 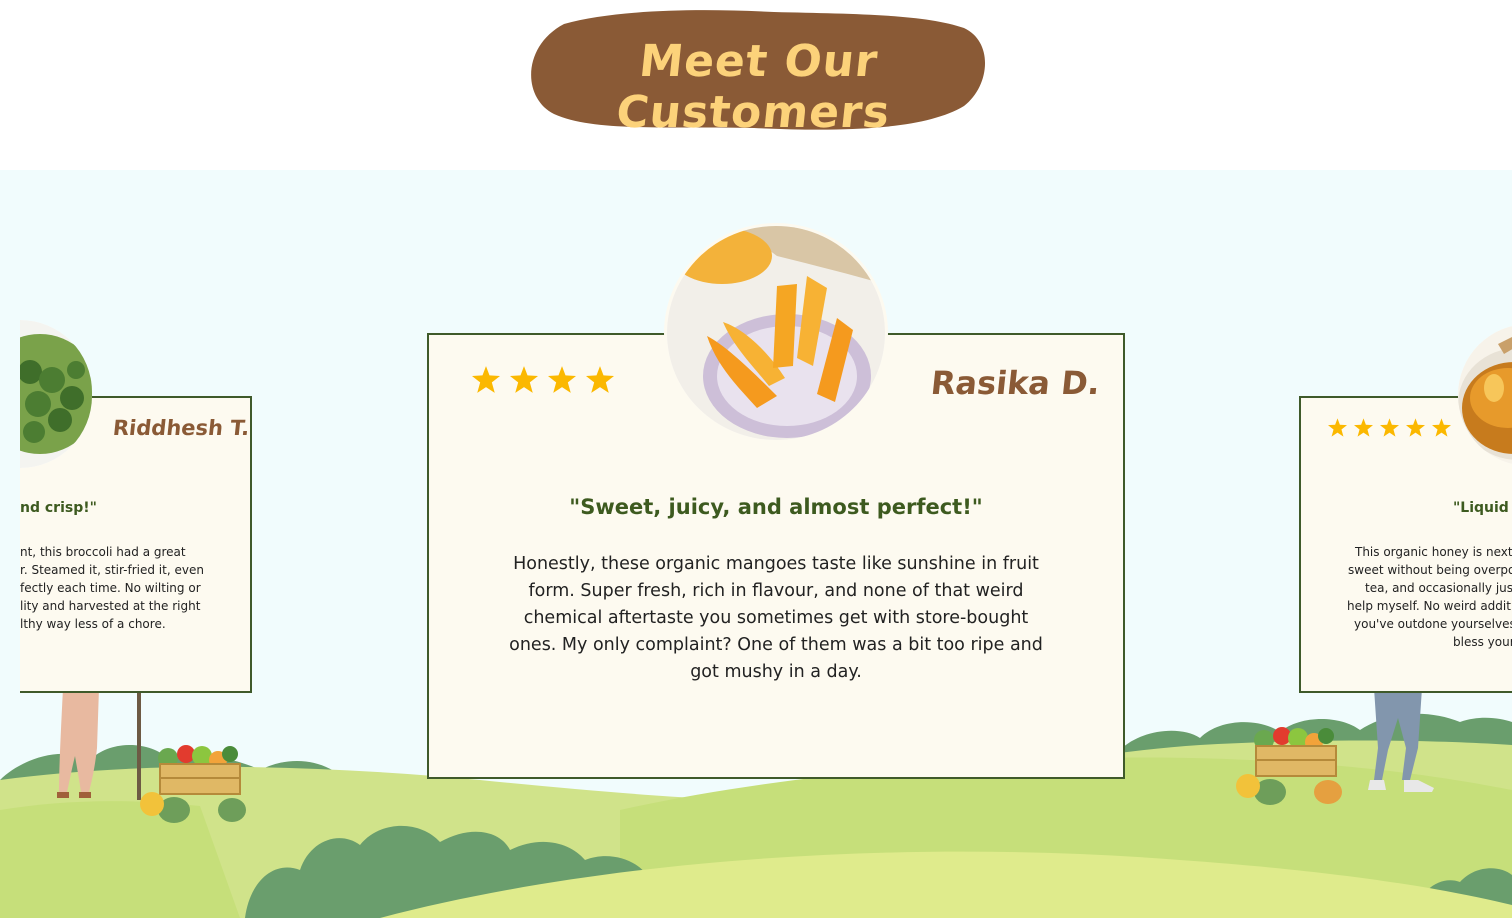 I want to click on review-line: tea, and occasionally just, so click(x=1438, y=588).